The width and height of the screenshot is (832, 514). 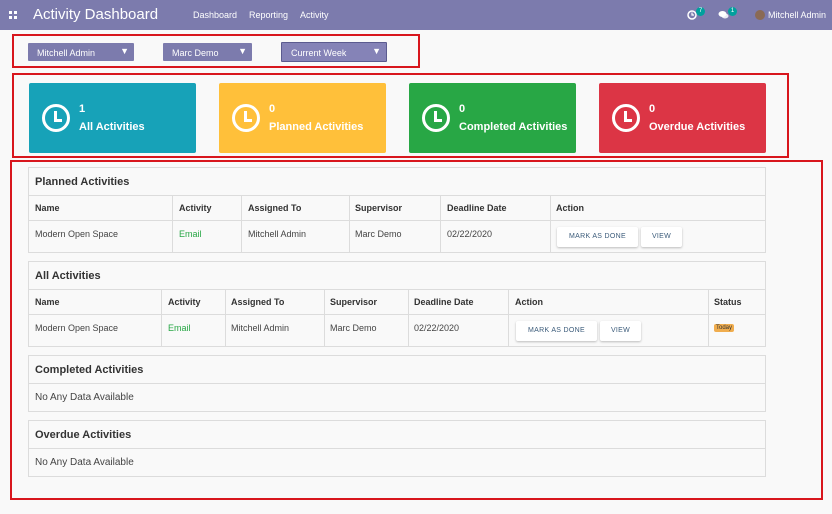 I want to click on col-status: Status, so click(x=728, y=302).